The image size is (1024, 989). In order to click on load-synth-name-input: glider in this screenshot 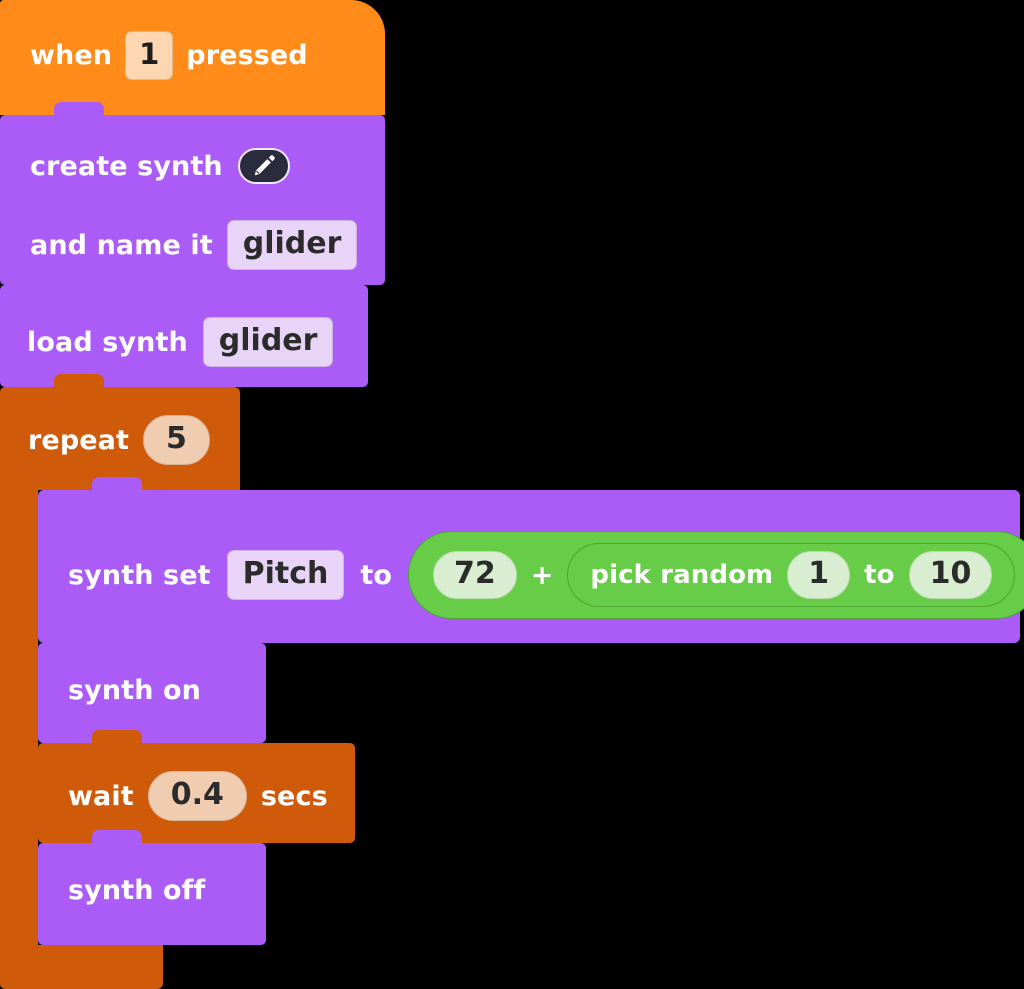, I will do `click(268, 342)`.